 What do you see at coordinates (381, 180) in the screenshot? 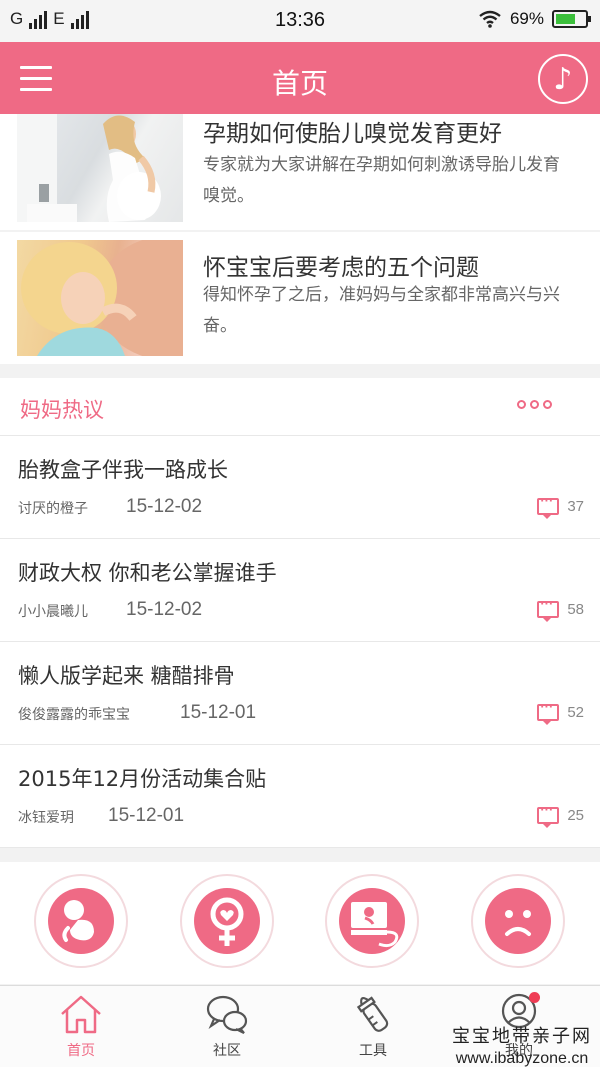
I see `article-description: 专家就为大家讲解在孕期如何刺激诱导胎儿发育嗅觉。` at bounding box center [381, 180].